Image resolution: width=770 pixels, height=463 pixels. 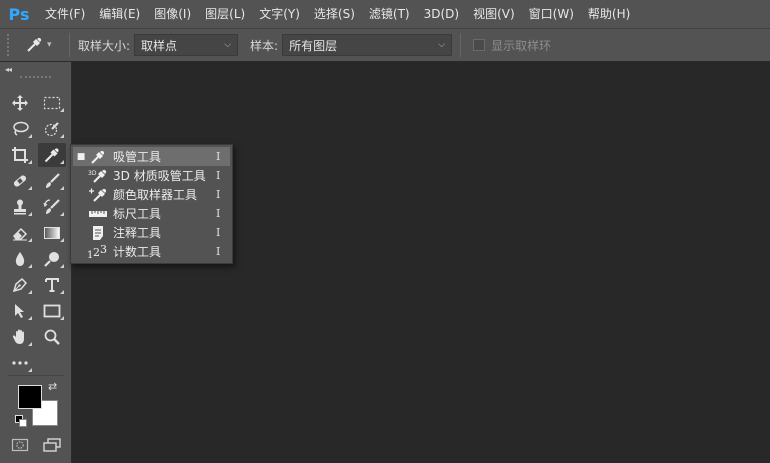 I want to click on options-bar: ▾ 取样大小: 取样点 ⌵ 样本: 所有图层 ⌵ 显示取样环, so click(x=385, y=45).